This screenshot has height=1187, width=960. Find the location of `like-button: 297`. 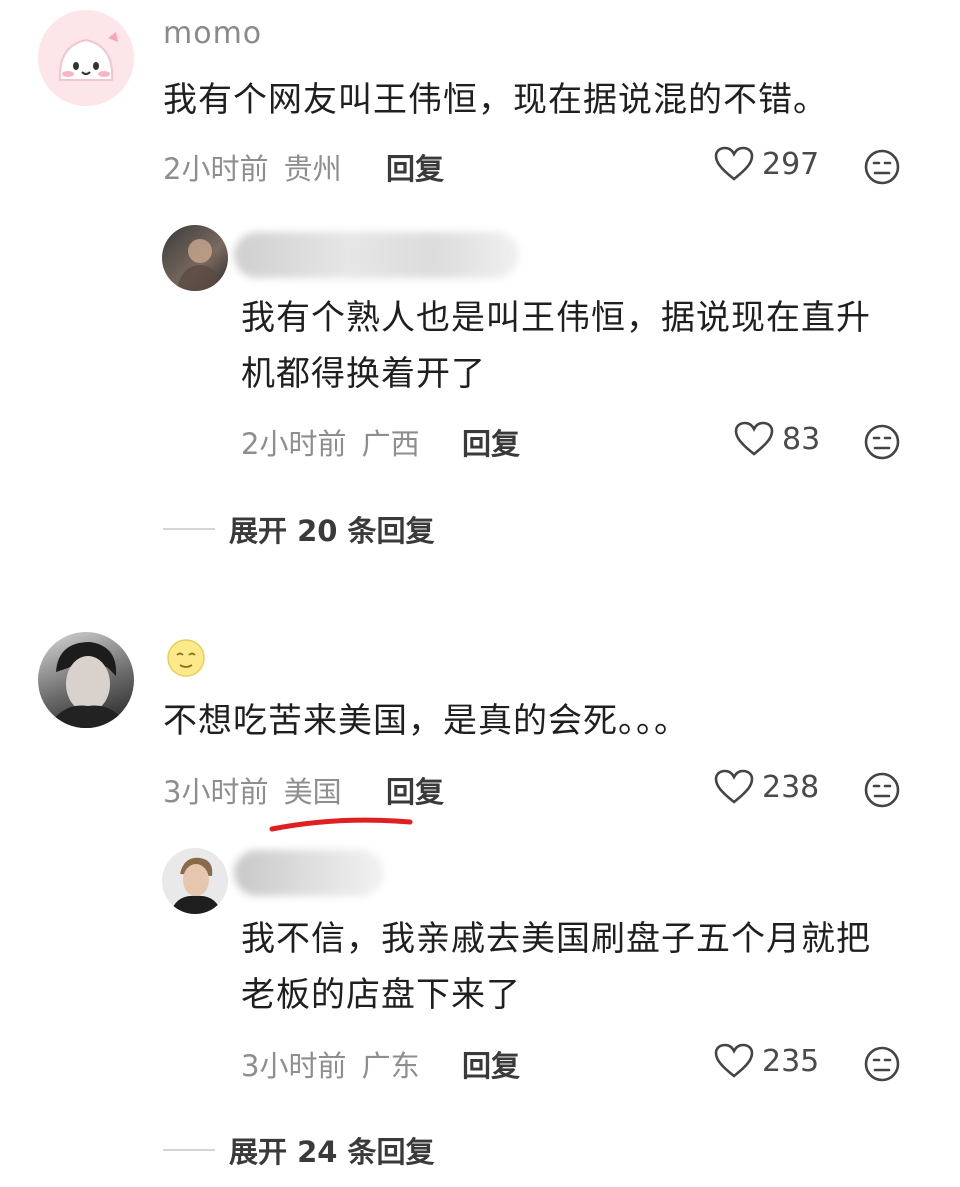

like-button: 297 is located at coordinates (766, 164).